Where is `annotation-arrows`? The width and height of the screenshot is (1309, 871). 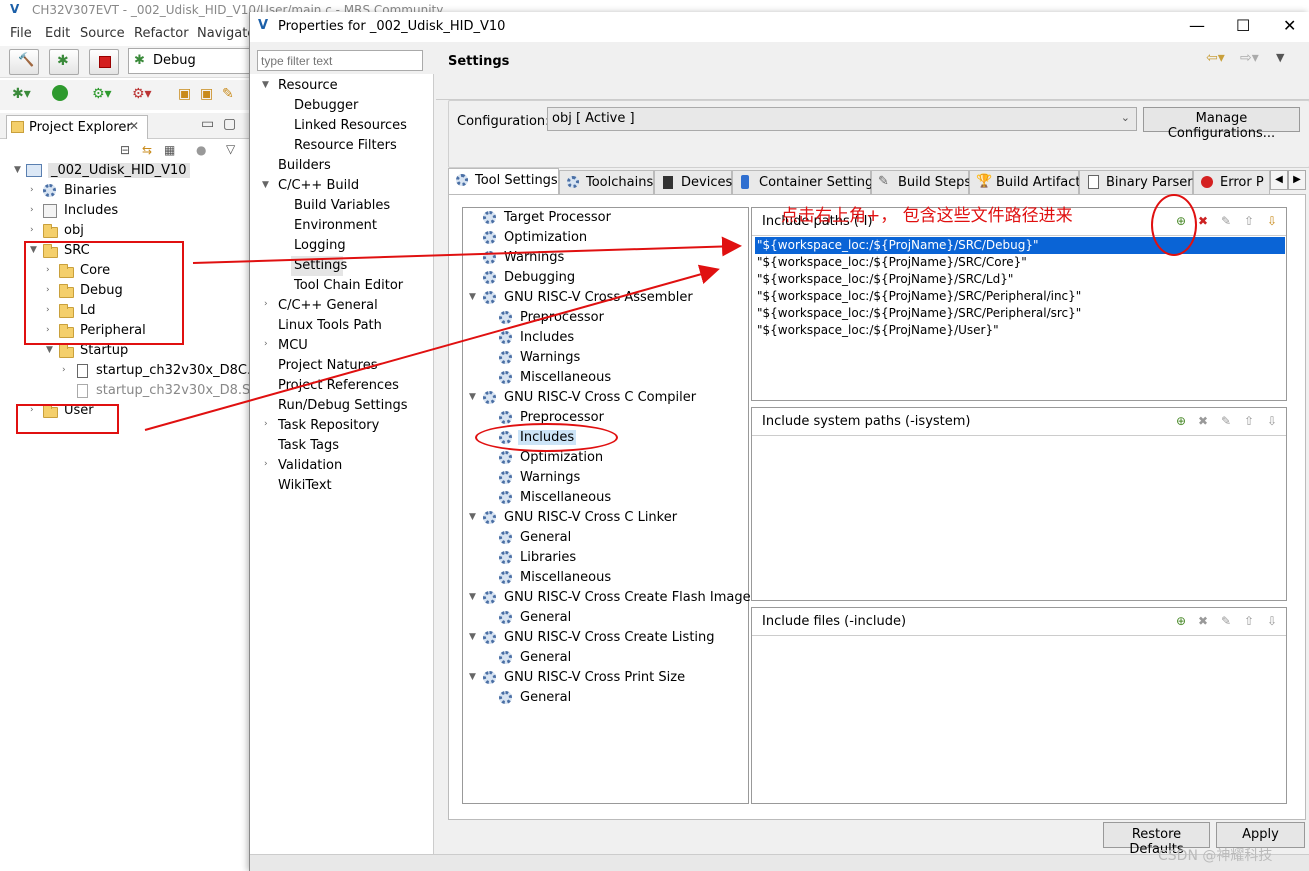 annotation-arrows is located at coordinates (443, 333).